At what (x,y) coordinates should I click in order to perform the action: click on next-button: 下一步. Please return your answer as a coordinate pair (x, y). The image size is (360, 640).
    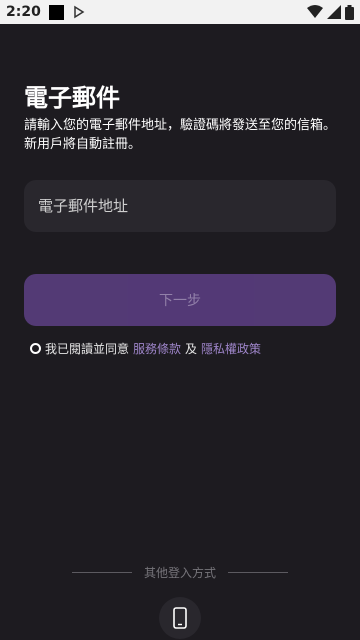
    Looking at the image, I should click on (180, 300).